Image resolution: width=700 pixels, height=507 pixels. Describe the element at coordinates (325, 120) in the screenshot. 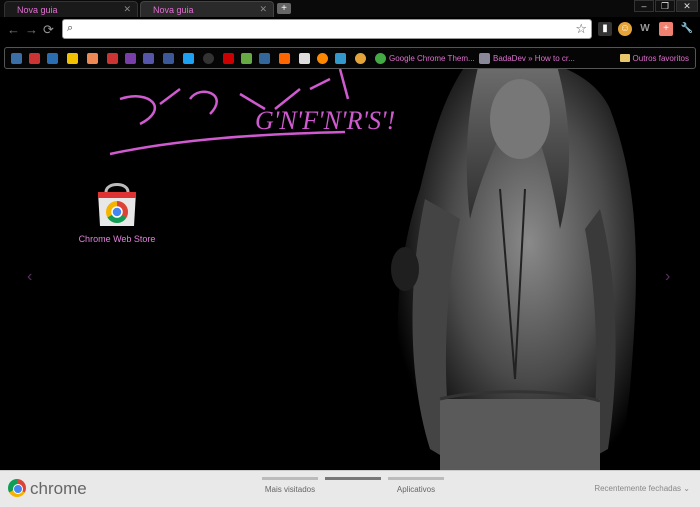

I see `artwork-graffiti-text: G'N'F'N'R'S'!` at that location.